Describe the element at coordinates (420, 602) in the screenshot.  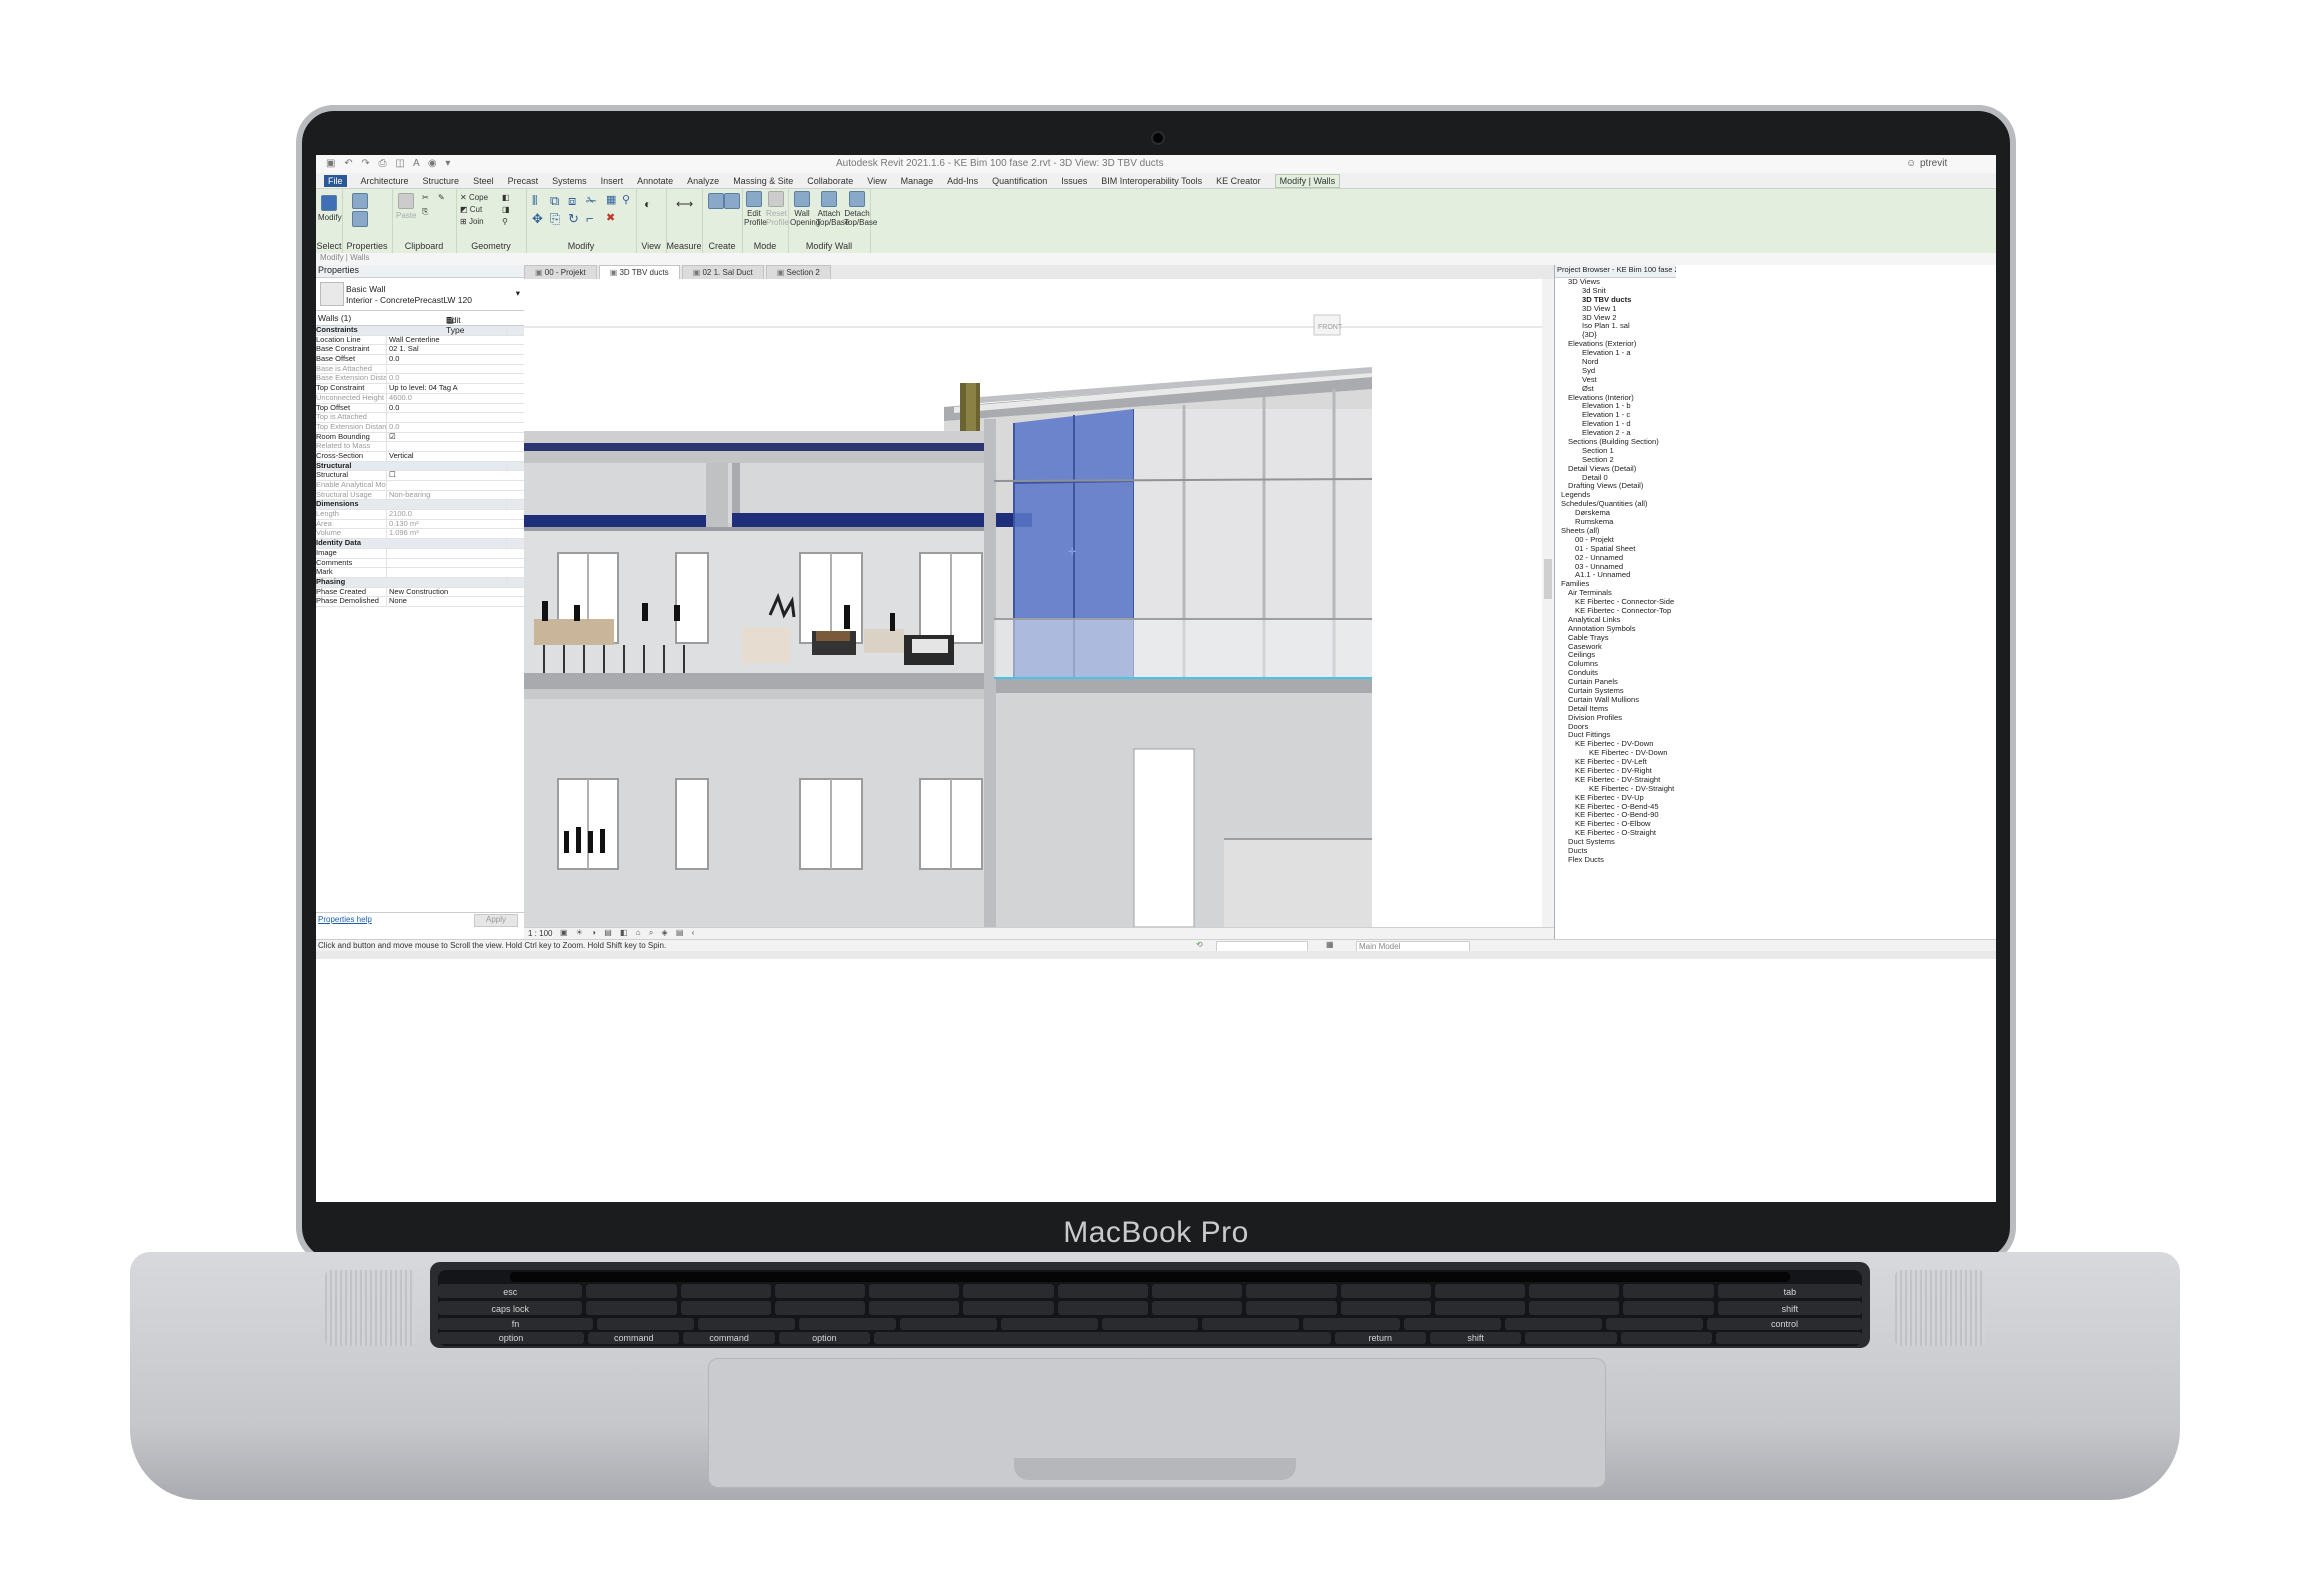
I see `property-row: Phase Demolished None` at that location.